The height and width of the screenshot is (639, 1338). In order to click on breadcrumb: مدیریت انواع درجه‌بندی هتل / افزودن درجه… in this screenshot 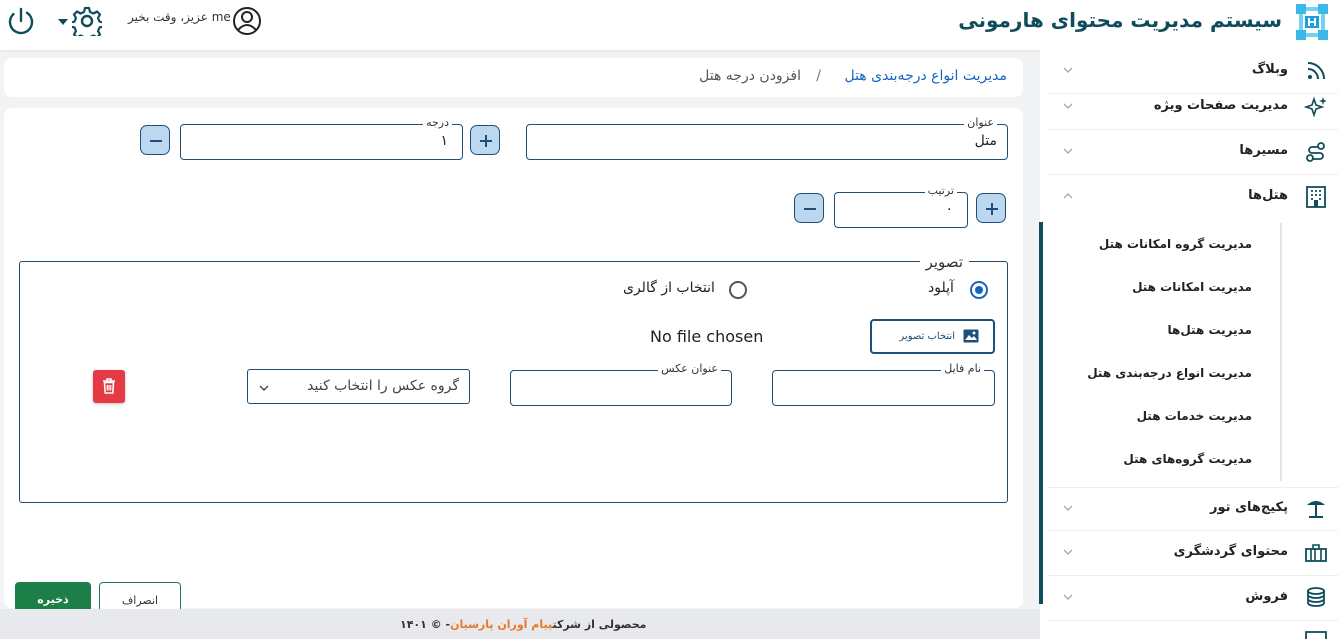, I will do `click(513, 77)`.